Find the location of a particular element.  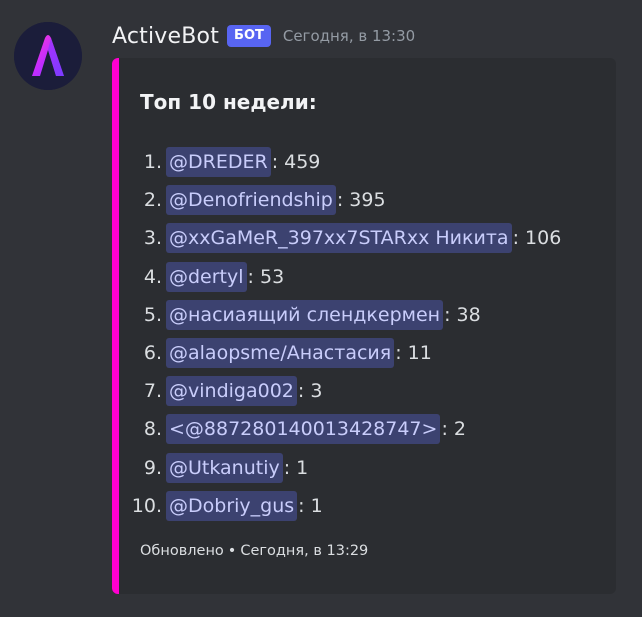

list-item: 8. <@887280140013428747> : 2 is located at coordinates (336, 429).